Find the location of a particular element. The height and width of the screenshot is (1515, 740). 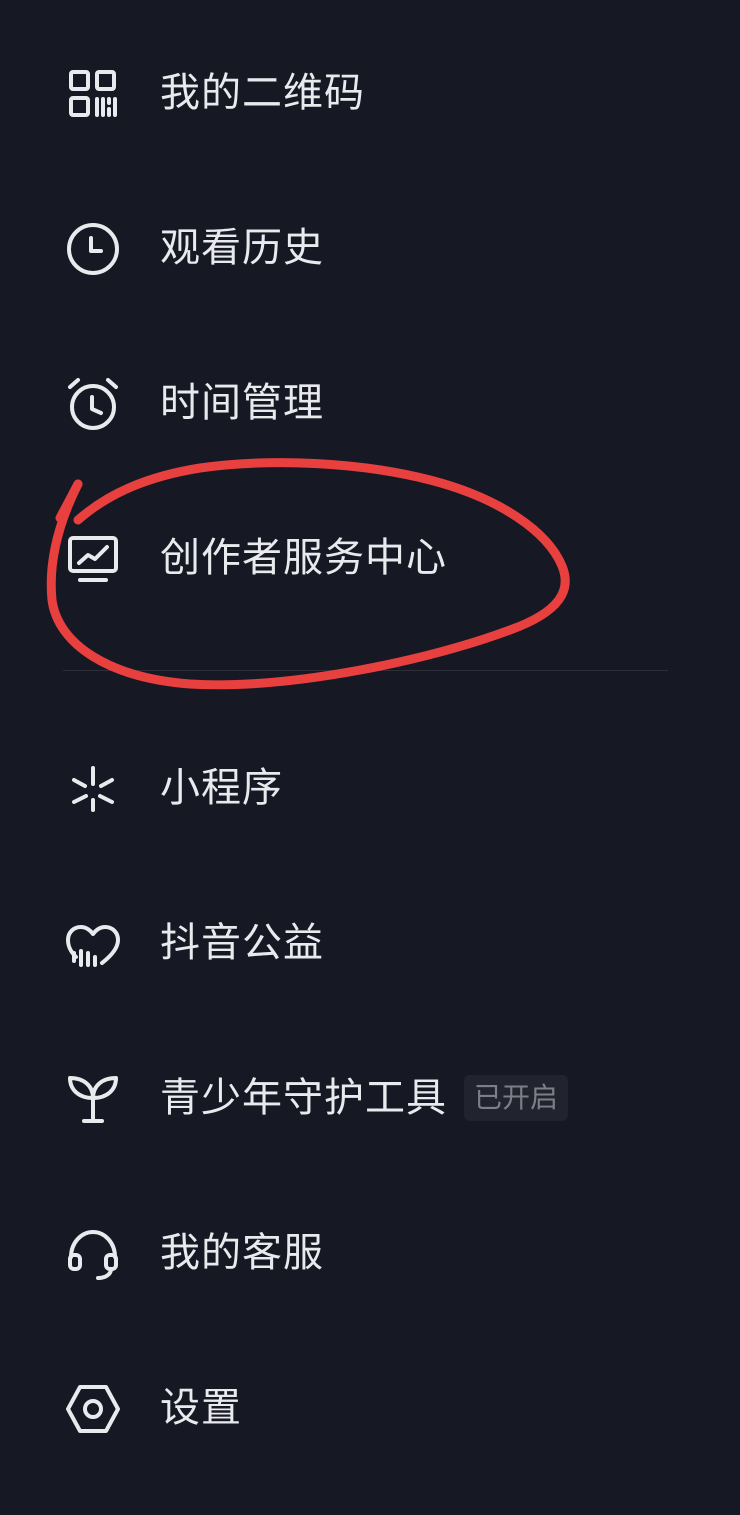

clock-icon is located at coordinates (93, 249).